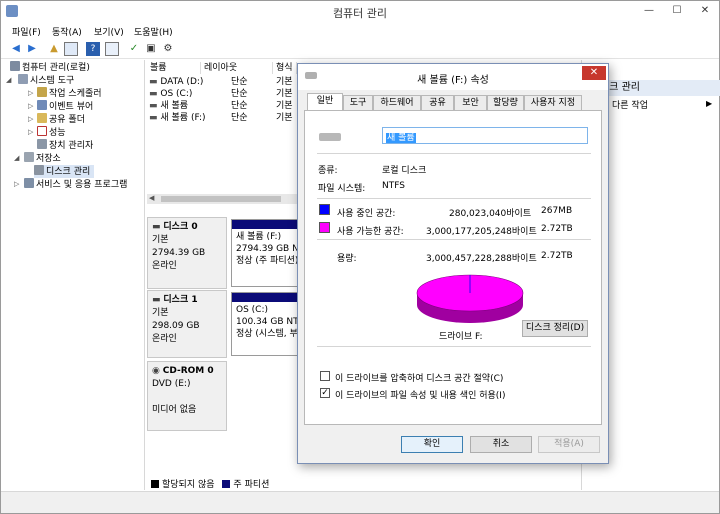 The image size is (720, 514). What do you see at coordinates (171, 384) in the screenshot?
I see `disk-kind: DVD (E:)` at bounding box center [171, 384].